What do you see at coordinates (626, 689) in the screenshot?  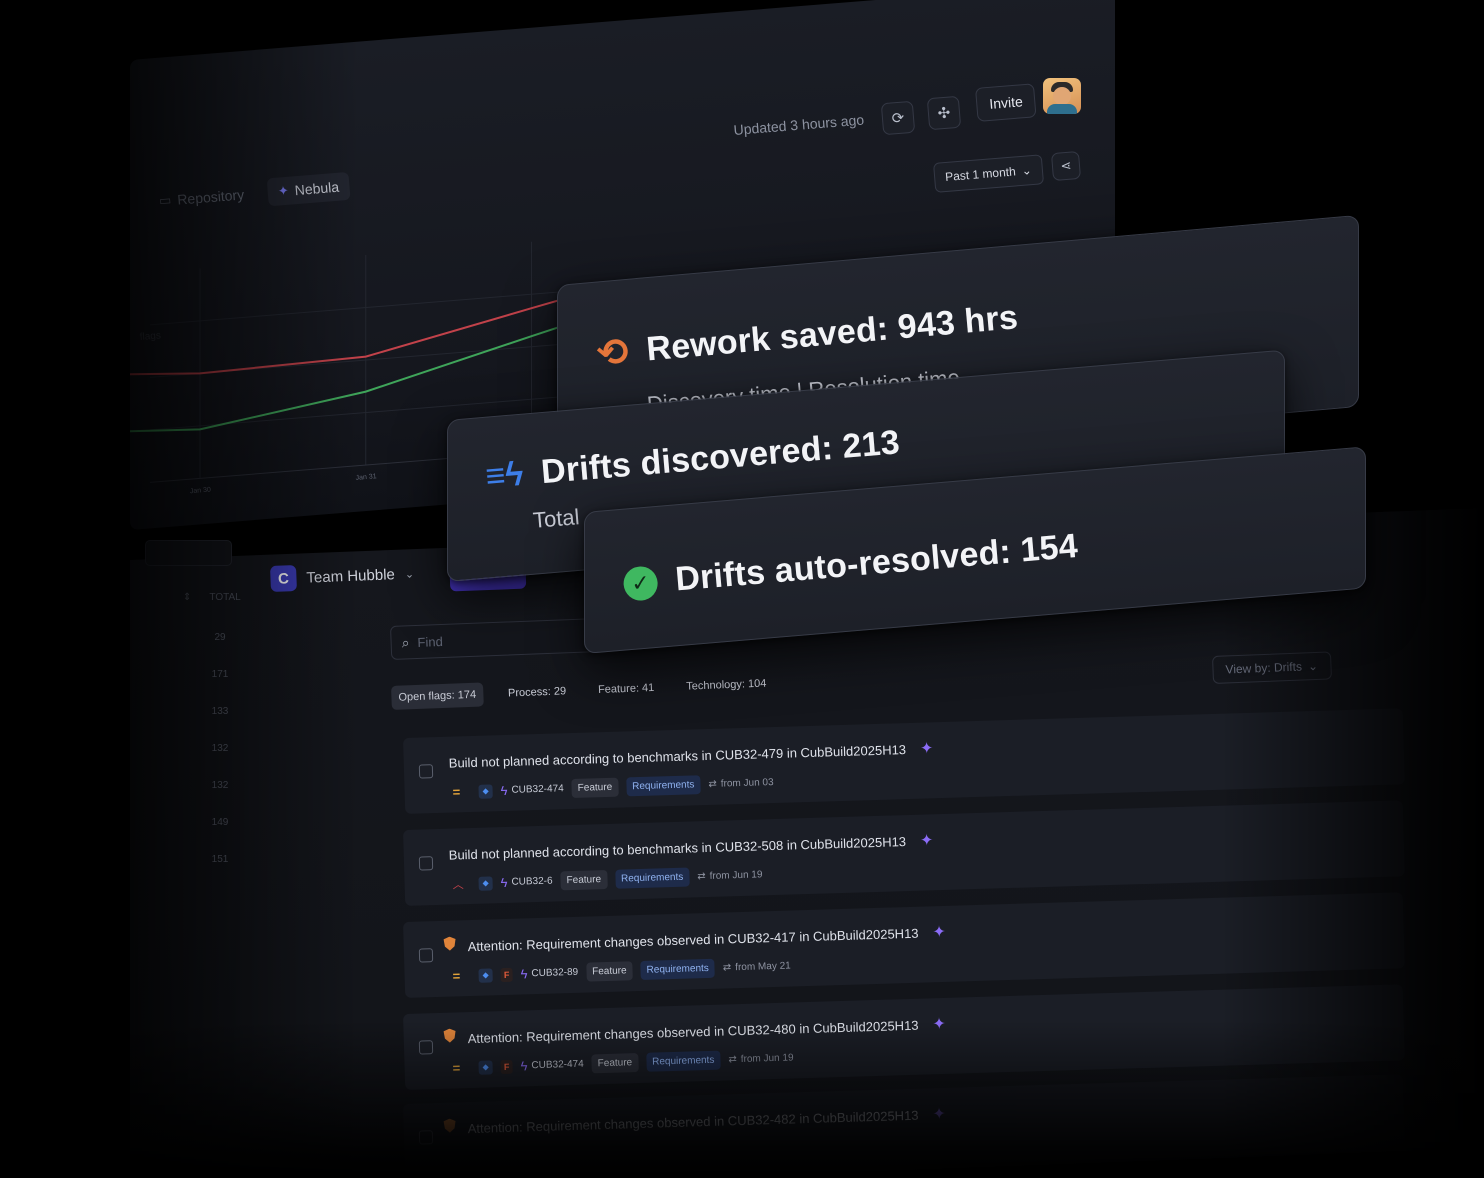 I see `filter-feature: Feature: 41` at bounding box center [626, 689].